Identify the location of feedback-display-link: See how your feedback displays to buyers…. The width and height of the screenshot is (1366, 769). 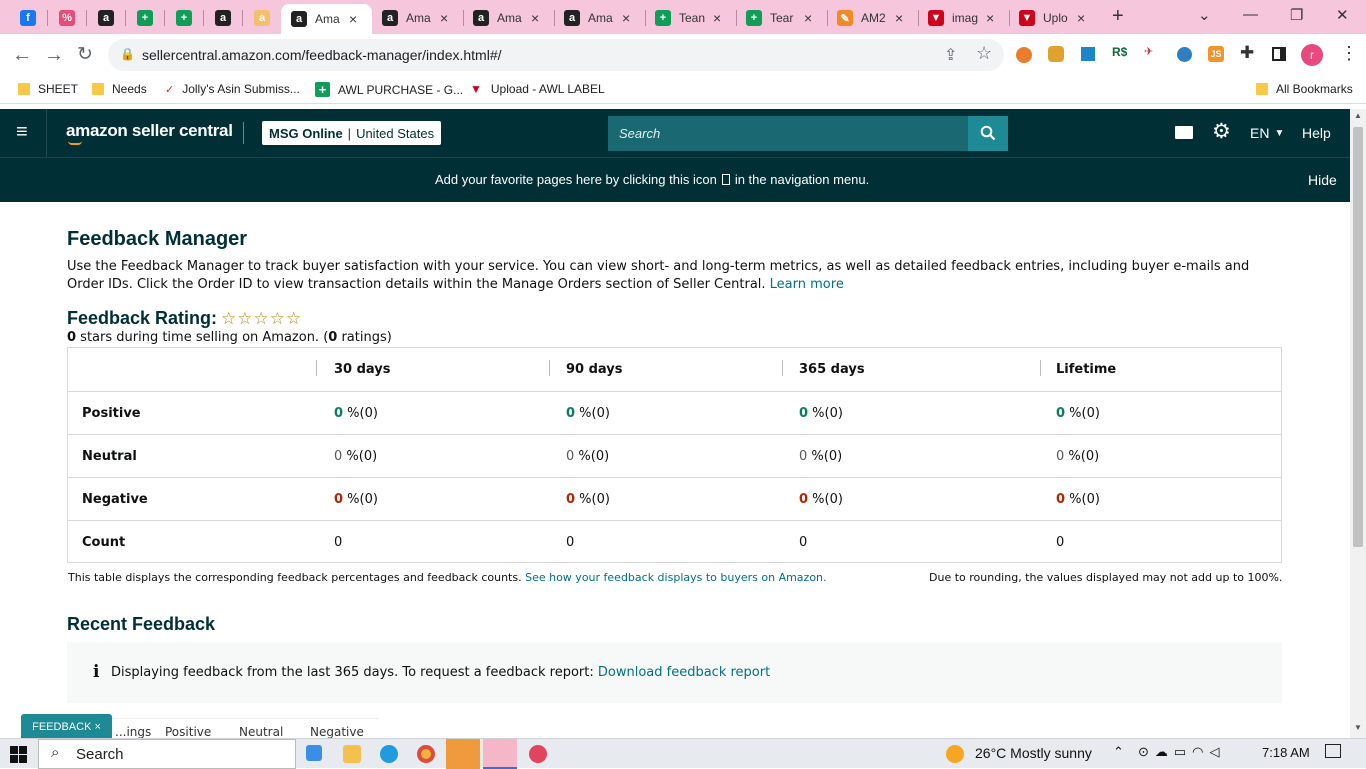
(675, 577).